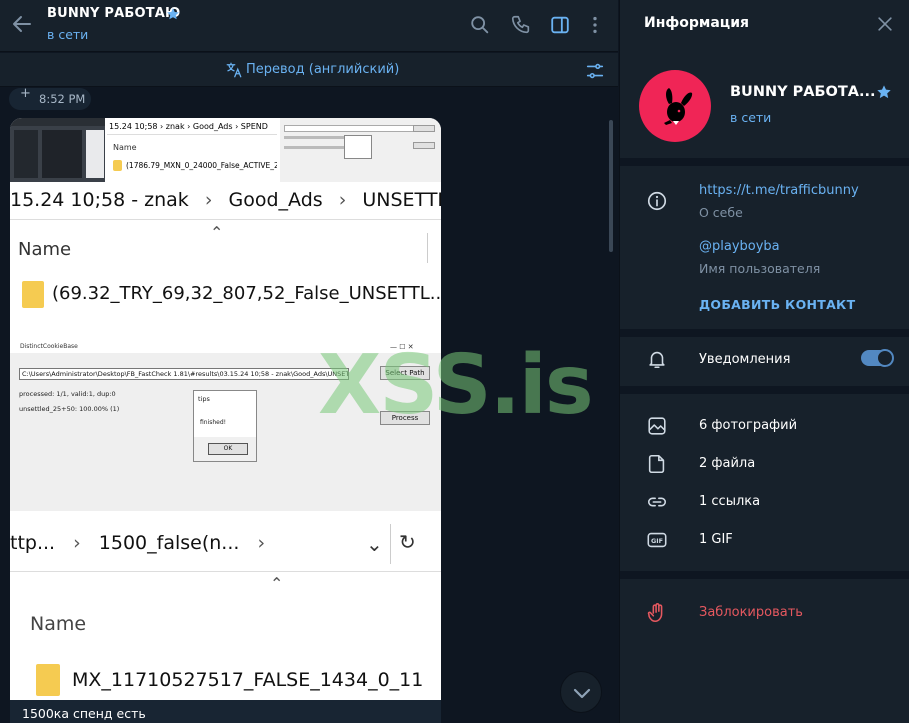 The width and height of the screenshot is (909, 723). I want to click on notifications-toggle, so click(877, 358).